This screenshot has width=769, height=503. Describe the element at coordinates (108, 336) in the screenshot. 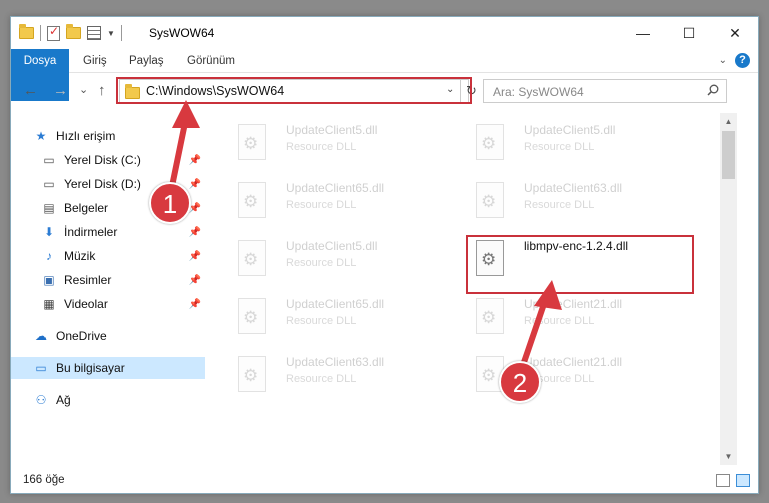

I see `sidebar-item: ☁ OneDrive` at that location.